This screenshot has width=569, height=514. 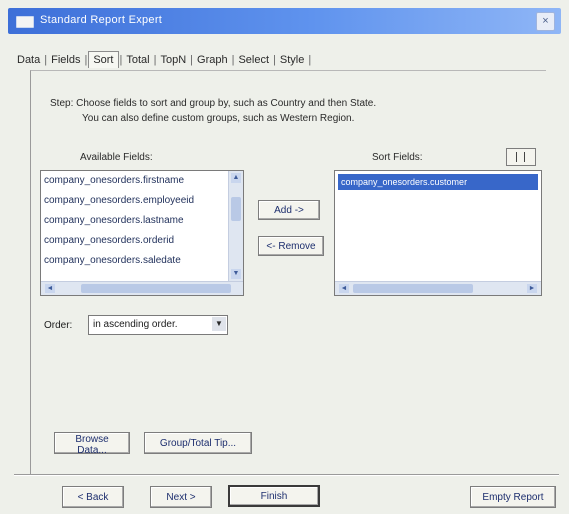 What do you see at coordinates (397, 157) in the screenshot?
I see `sort-fields-label: Sort Fields:` at bounding box center [397, 157].